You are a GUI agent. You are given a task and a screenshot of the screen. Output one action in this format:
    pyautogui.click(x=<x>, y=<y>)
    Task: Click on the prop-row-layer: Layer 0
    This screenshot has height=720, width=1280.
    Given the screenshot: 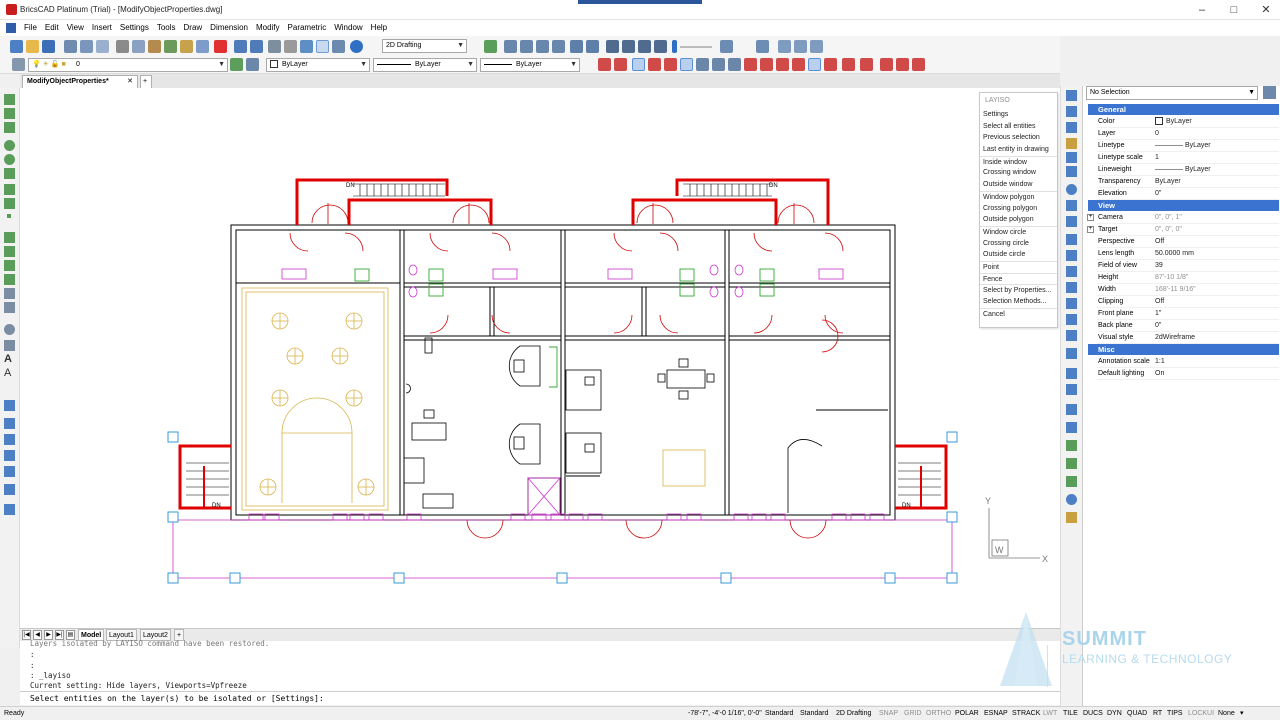 What is the action you would take?
    pyautogui.click(x=1188, y=134)
    